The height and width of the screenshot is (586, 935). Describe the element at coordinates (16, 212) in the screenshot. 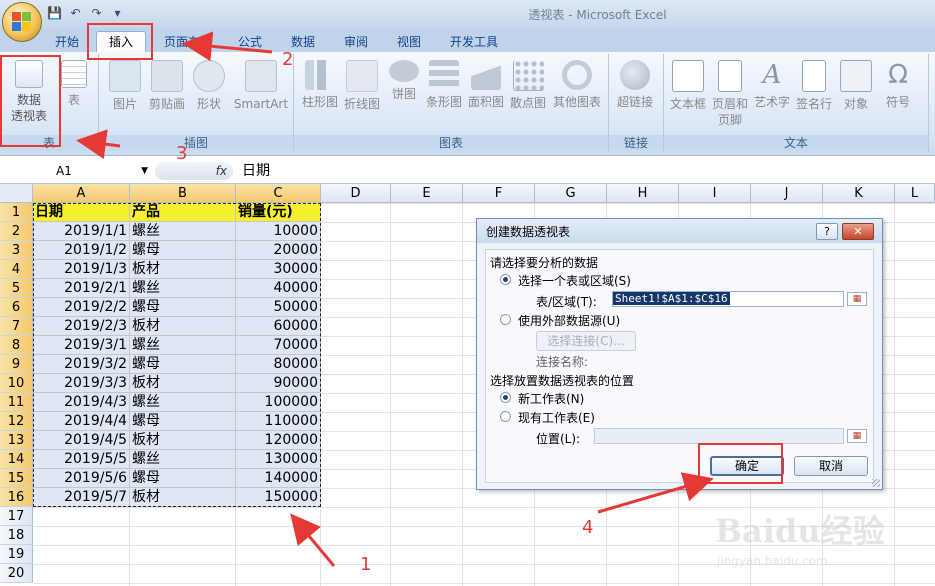

I see `row-header: 1` at that location.